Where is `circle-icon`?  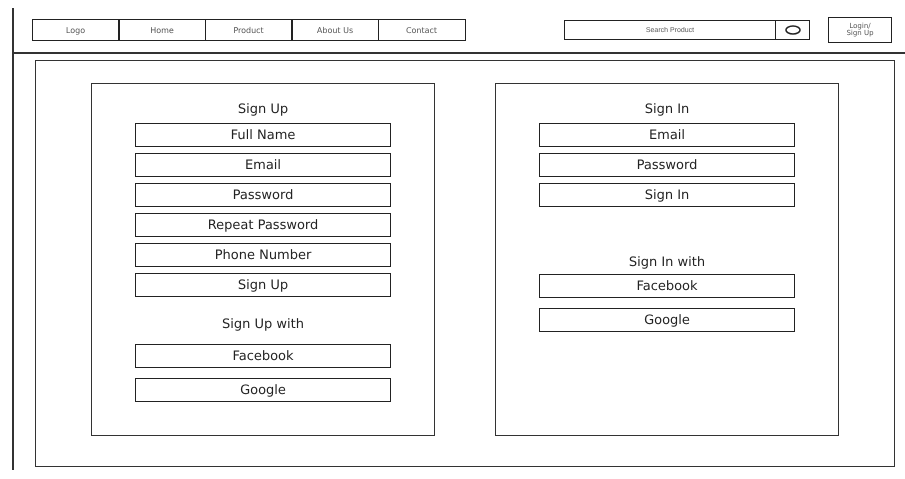
circle-icon is located at coordinates (792, 30).